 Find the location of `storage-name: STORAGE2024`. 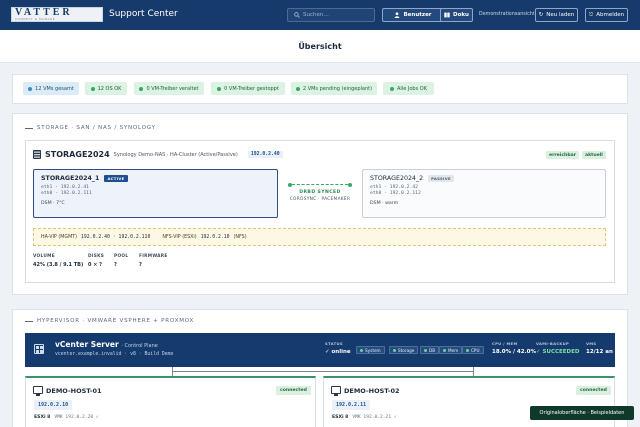

storage-name: STORAGE2024 is located at coordinates (77, 154).